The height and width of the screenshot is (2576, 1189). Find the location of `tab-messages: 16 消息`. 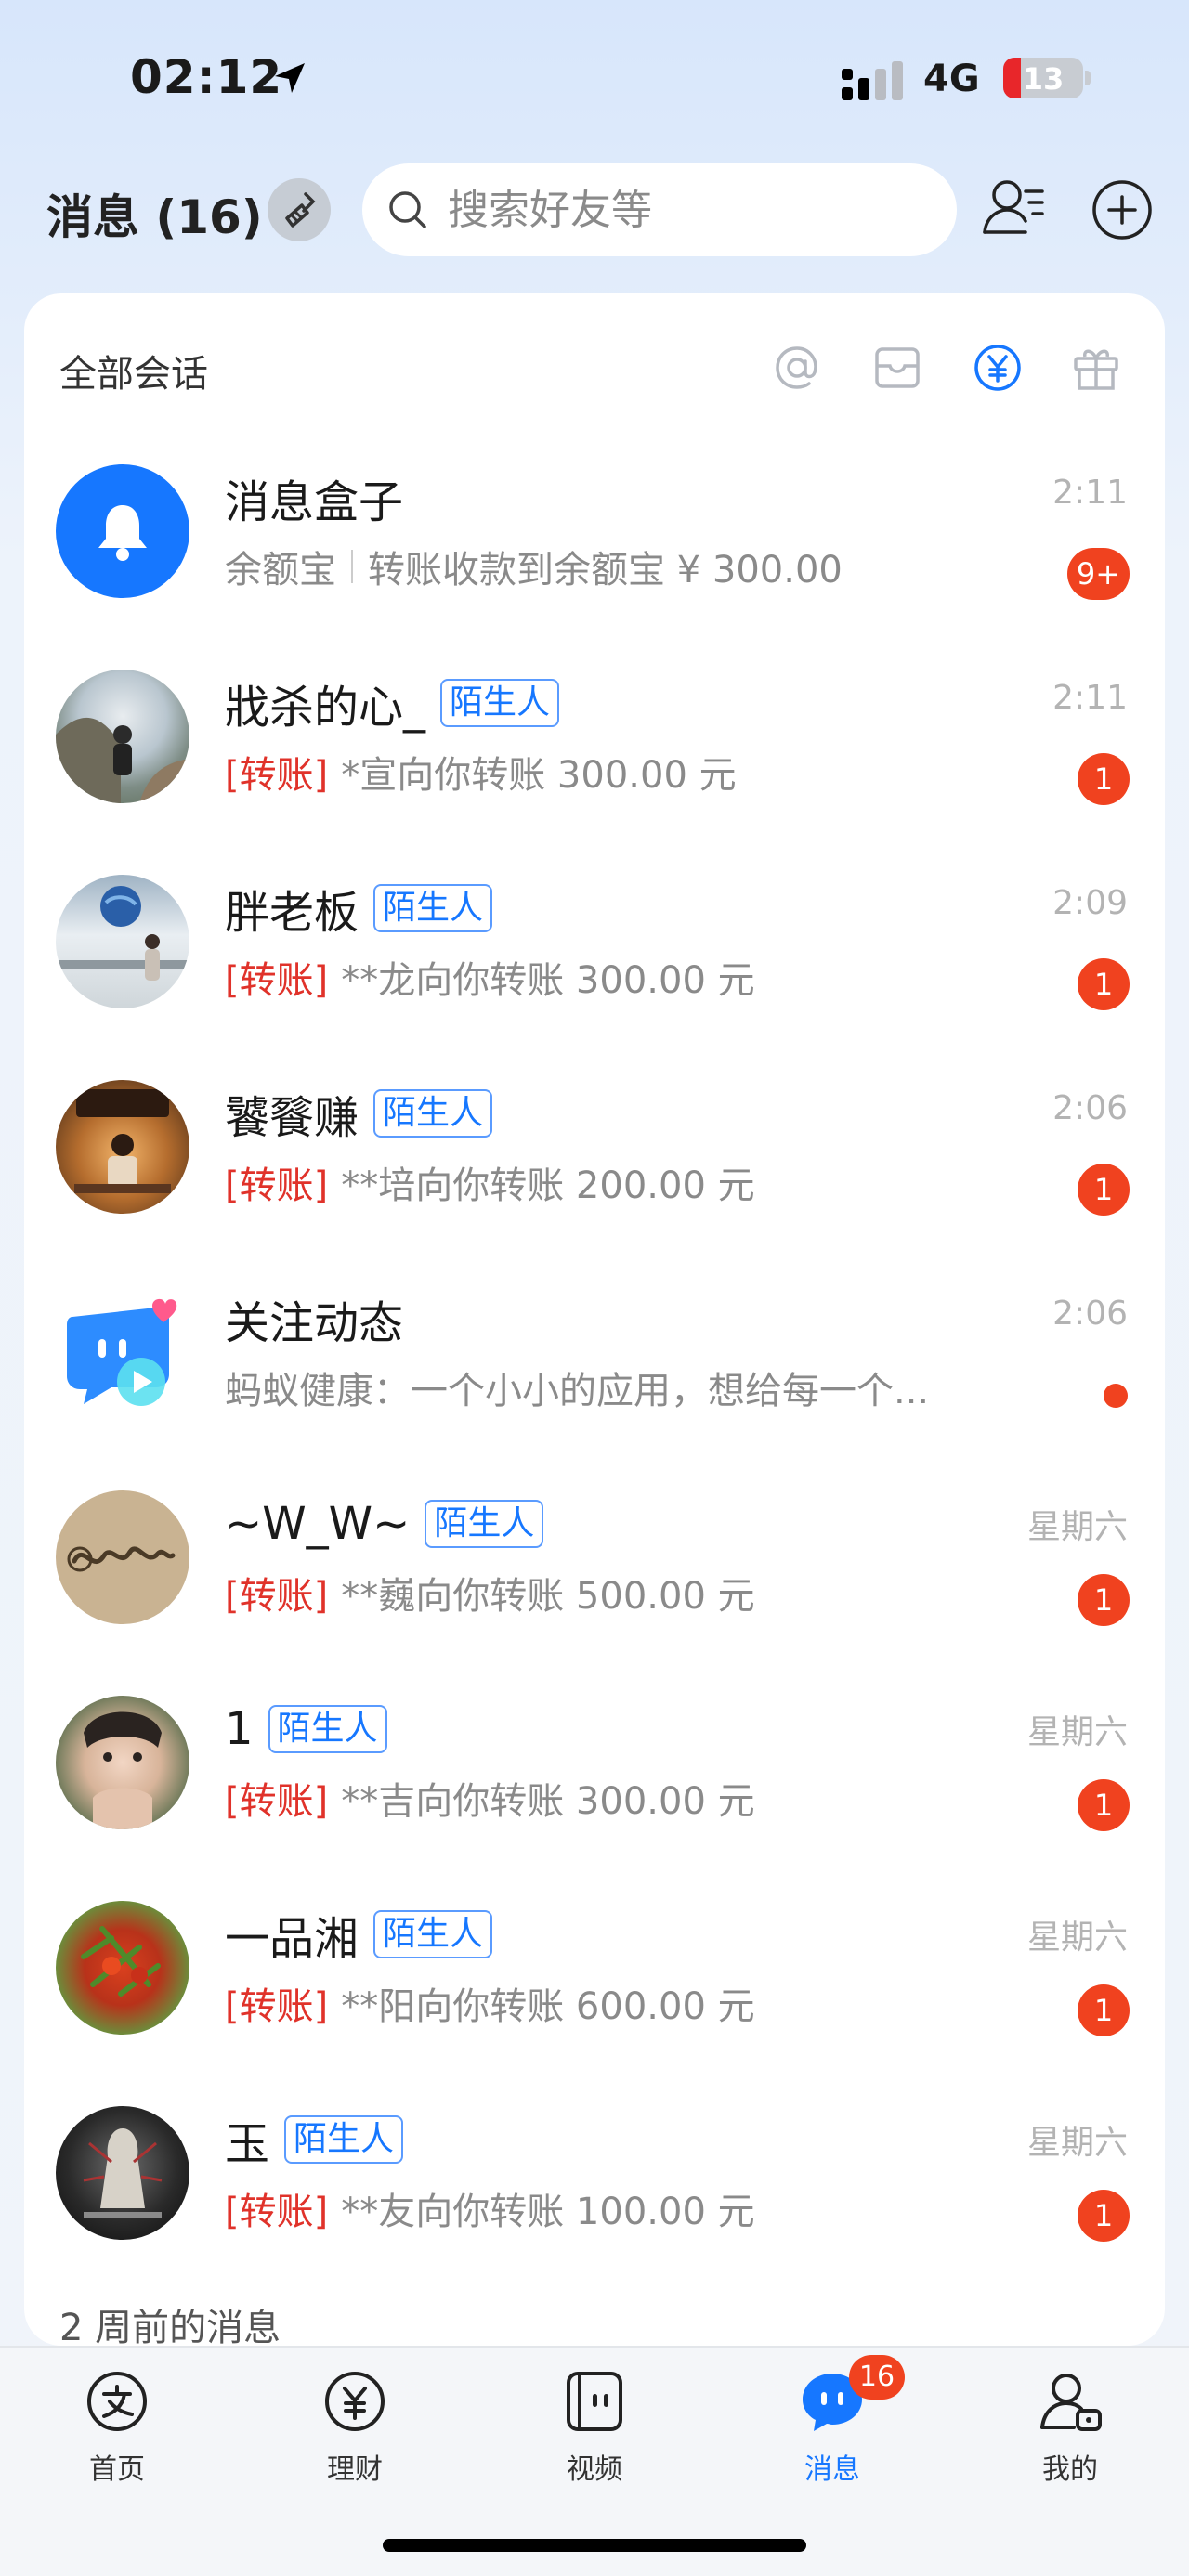

tab-messages: 16 消息 is located at coordinates (832, 2437).